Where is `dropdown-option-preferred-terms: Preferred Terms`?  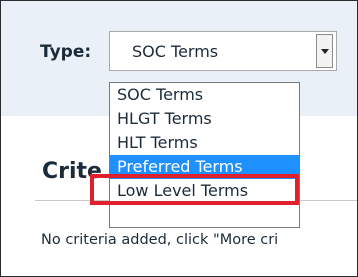 dropdown-option-preferred-terms: Preferred Terms is located at coordinates (204, 167).